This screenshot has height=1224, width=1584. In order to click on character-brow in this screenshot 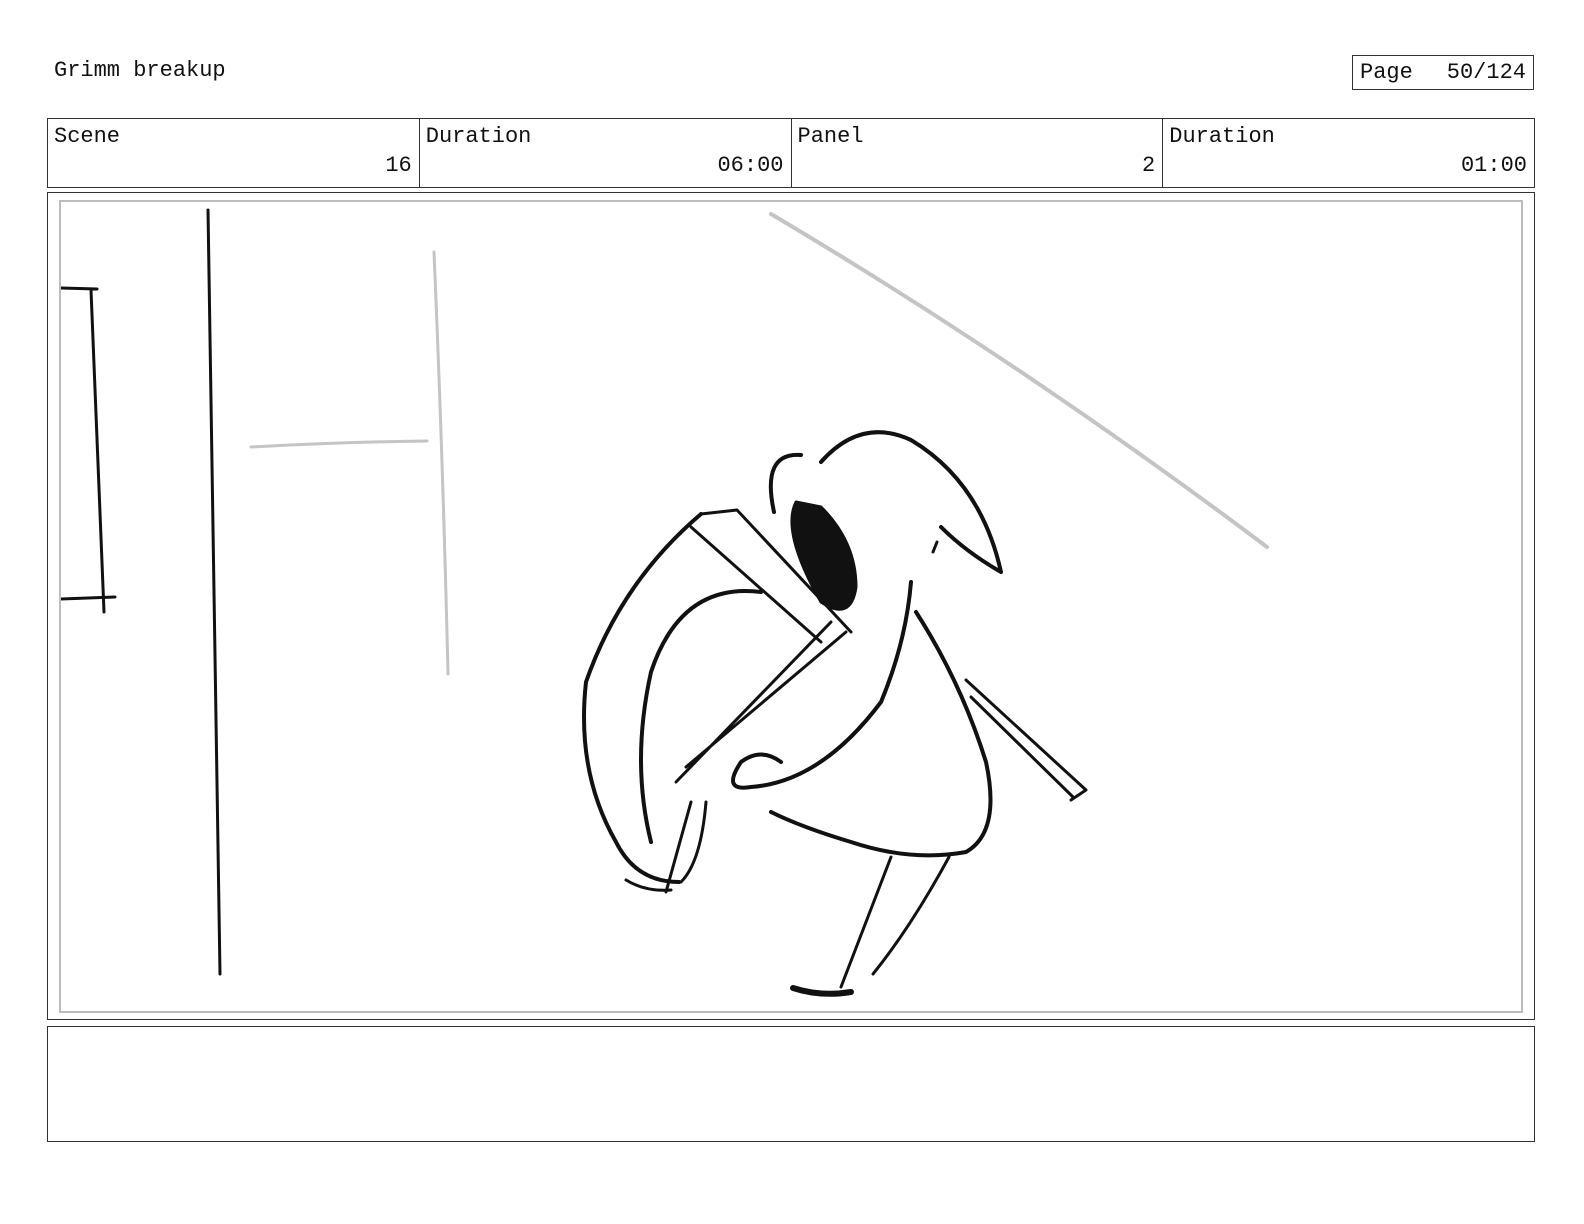, I will do `click(935, 547)`.